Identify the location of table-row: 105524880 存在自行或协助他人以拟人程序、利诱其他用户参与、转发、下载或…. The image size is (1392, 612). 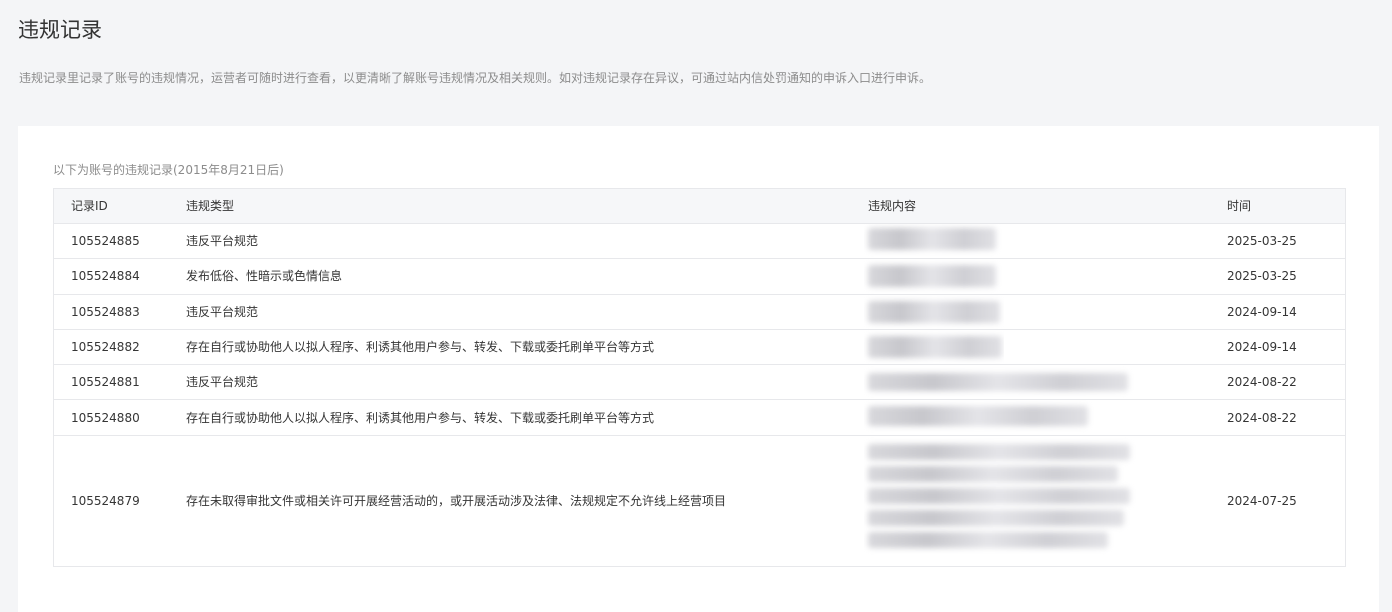
(699, 418).